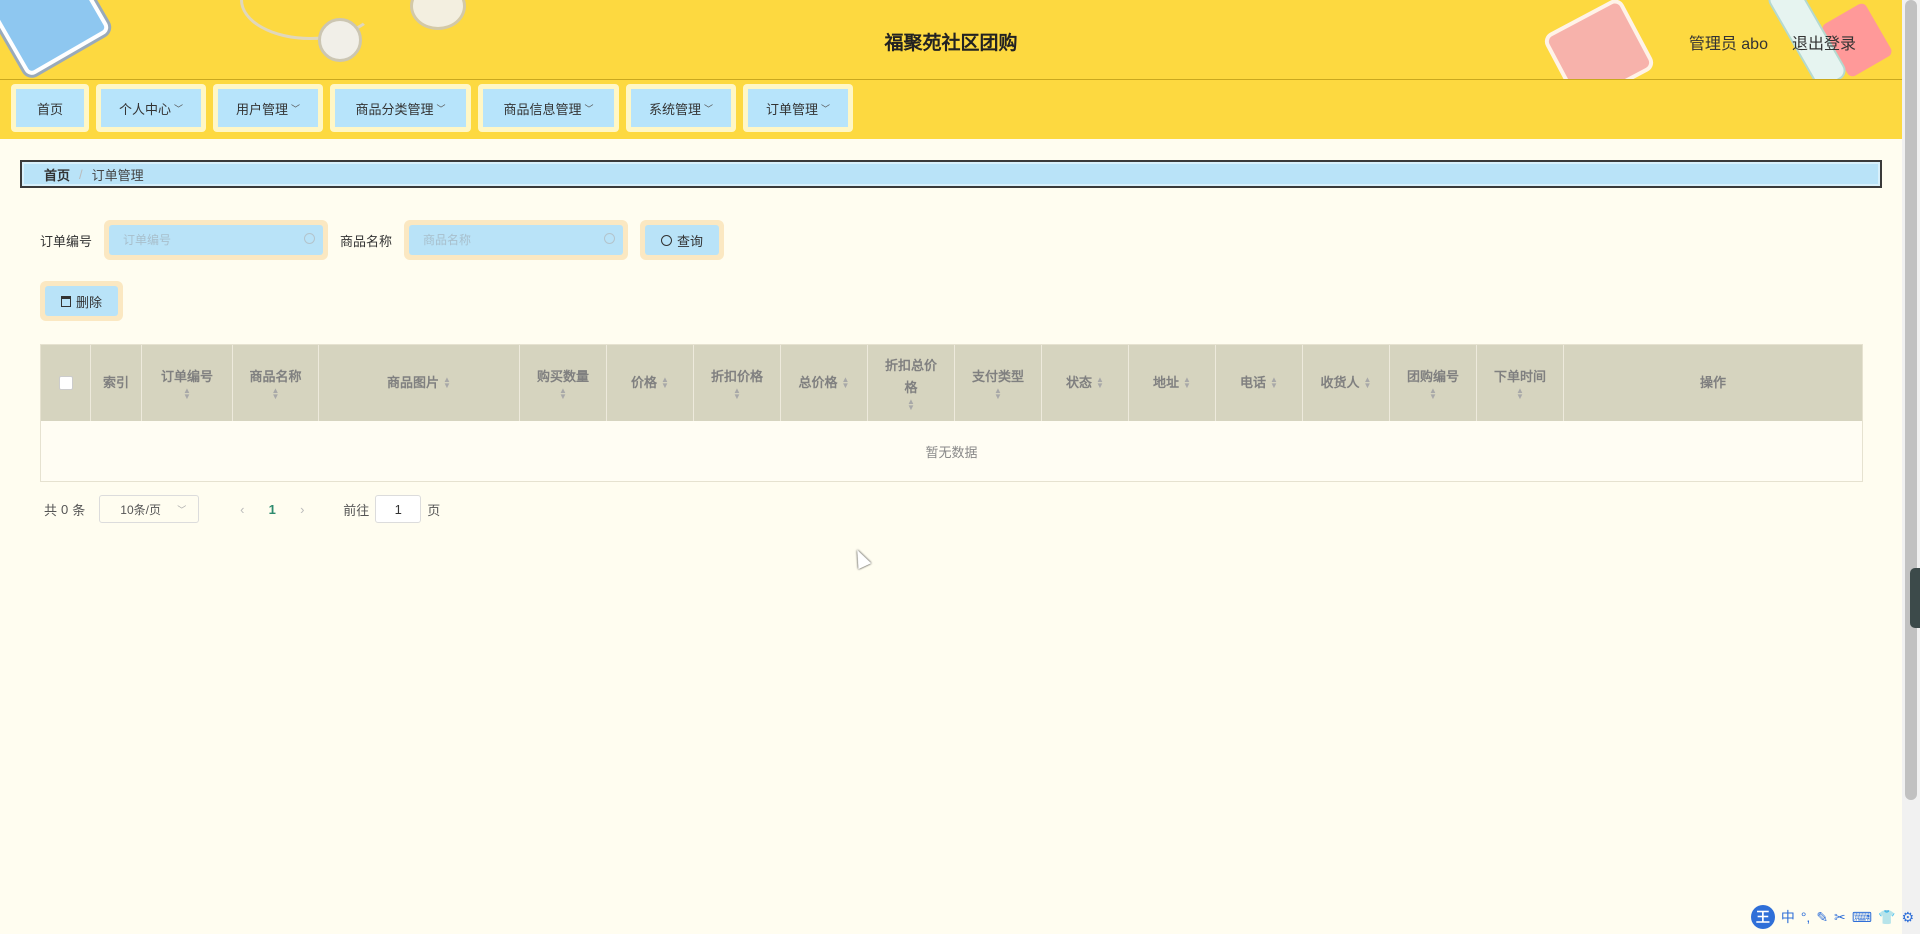  I want to click on product-name-label: 商品名称, so click(366, 241).